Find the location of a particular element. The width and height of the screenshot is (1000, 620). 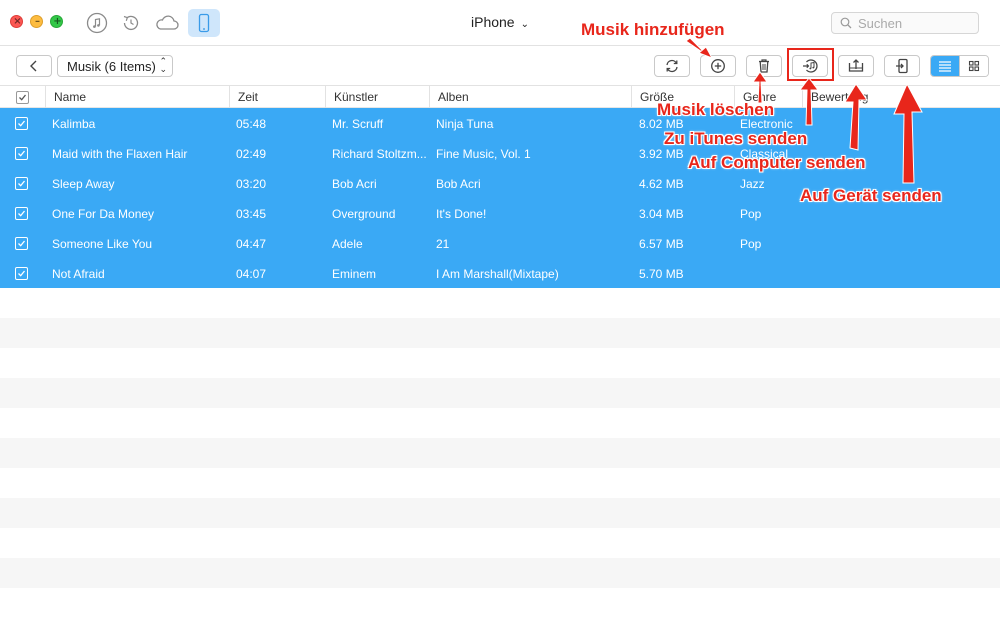

cell-album: Fine Music, Vol. 1 is located at coordinates (483, 154).